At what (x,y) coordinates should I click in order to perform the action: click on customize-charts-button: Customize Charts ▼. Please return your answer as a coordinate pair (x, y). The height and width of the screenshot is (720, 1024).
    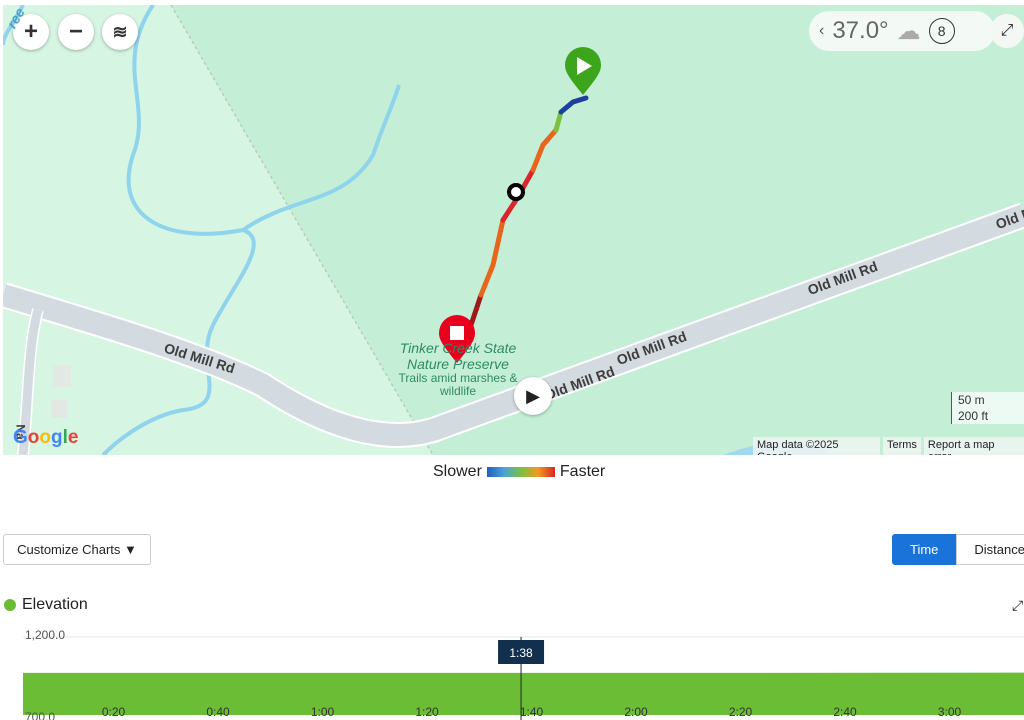
    Looking at the image, I should click on (77, 549).